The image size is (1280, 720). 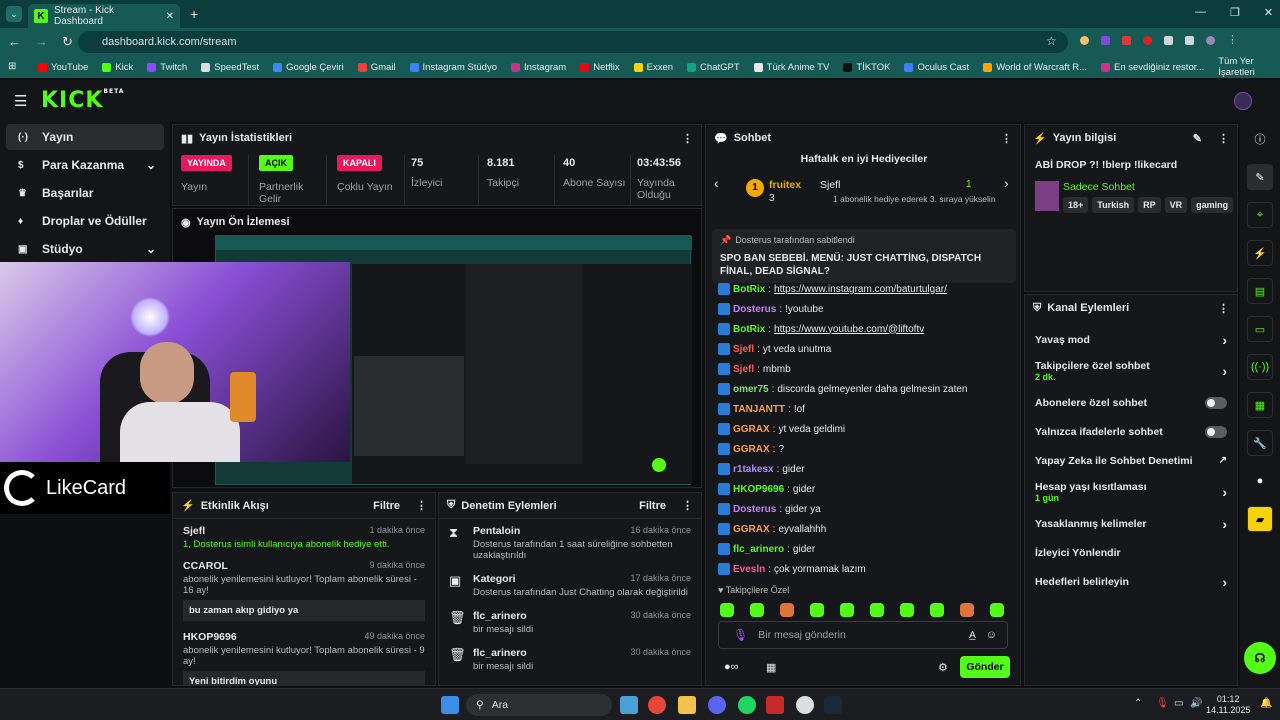 What do you see at coordinates (1260, 139) in the screenshot?
I see `info-circle-icon: ⓘ` at bounding box center [1260, 139].